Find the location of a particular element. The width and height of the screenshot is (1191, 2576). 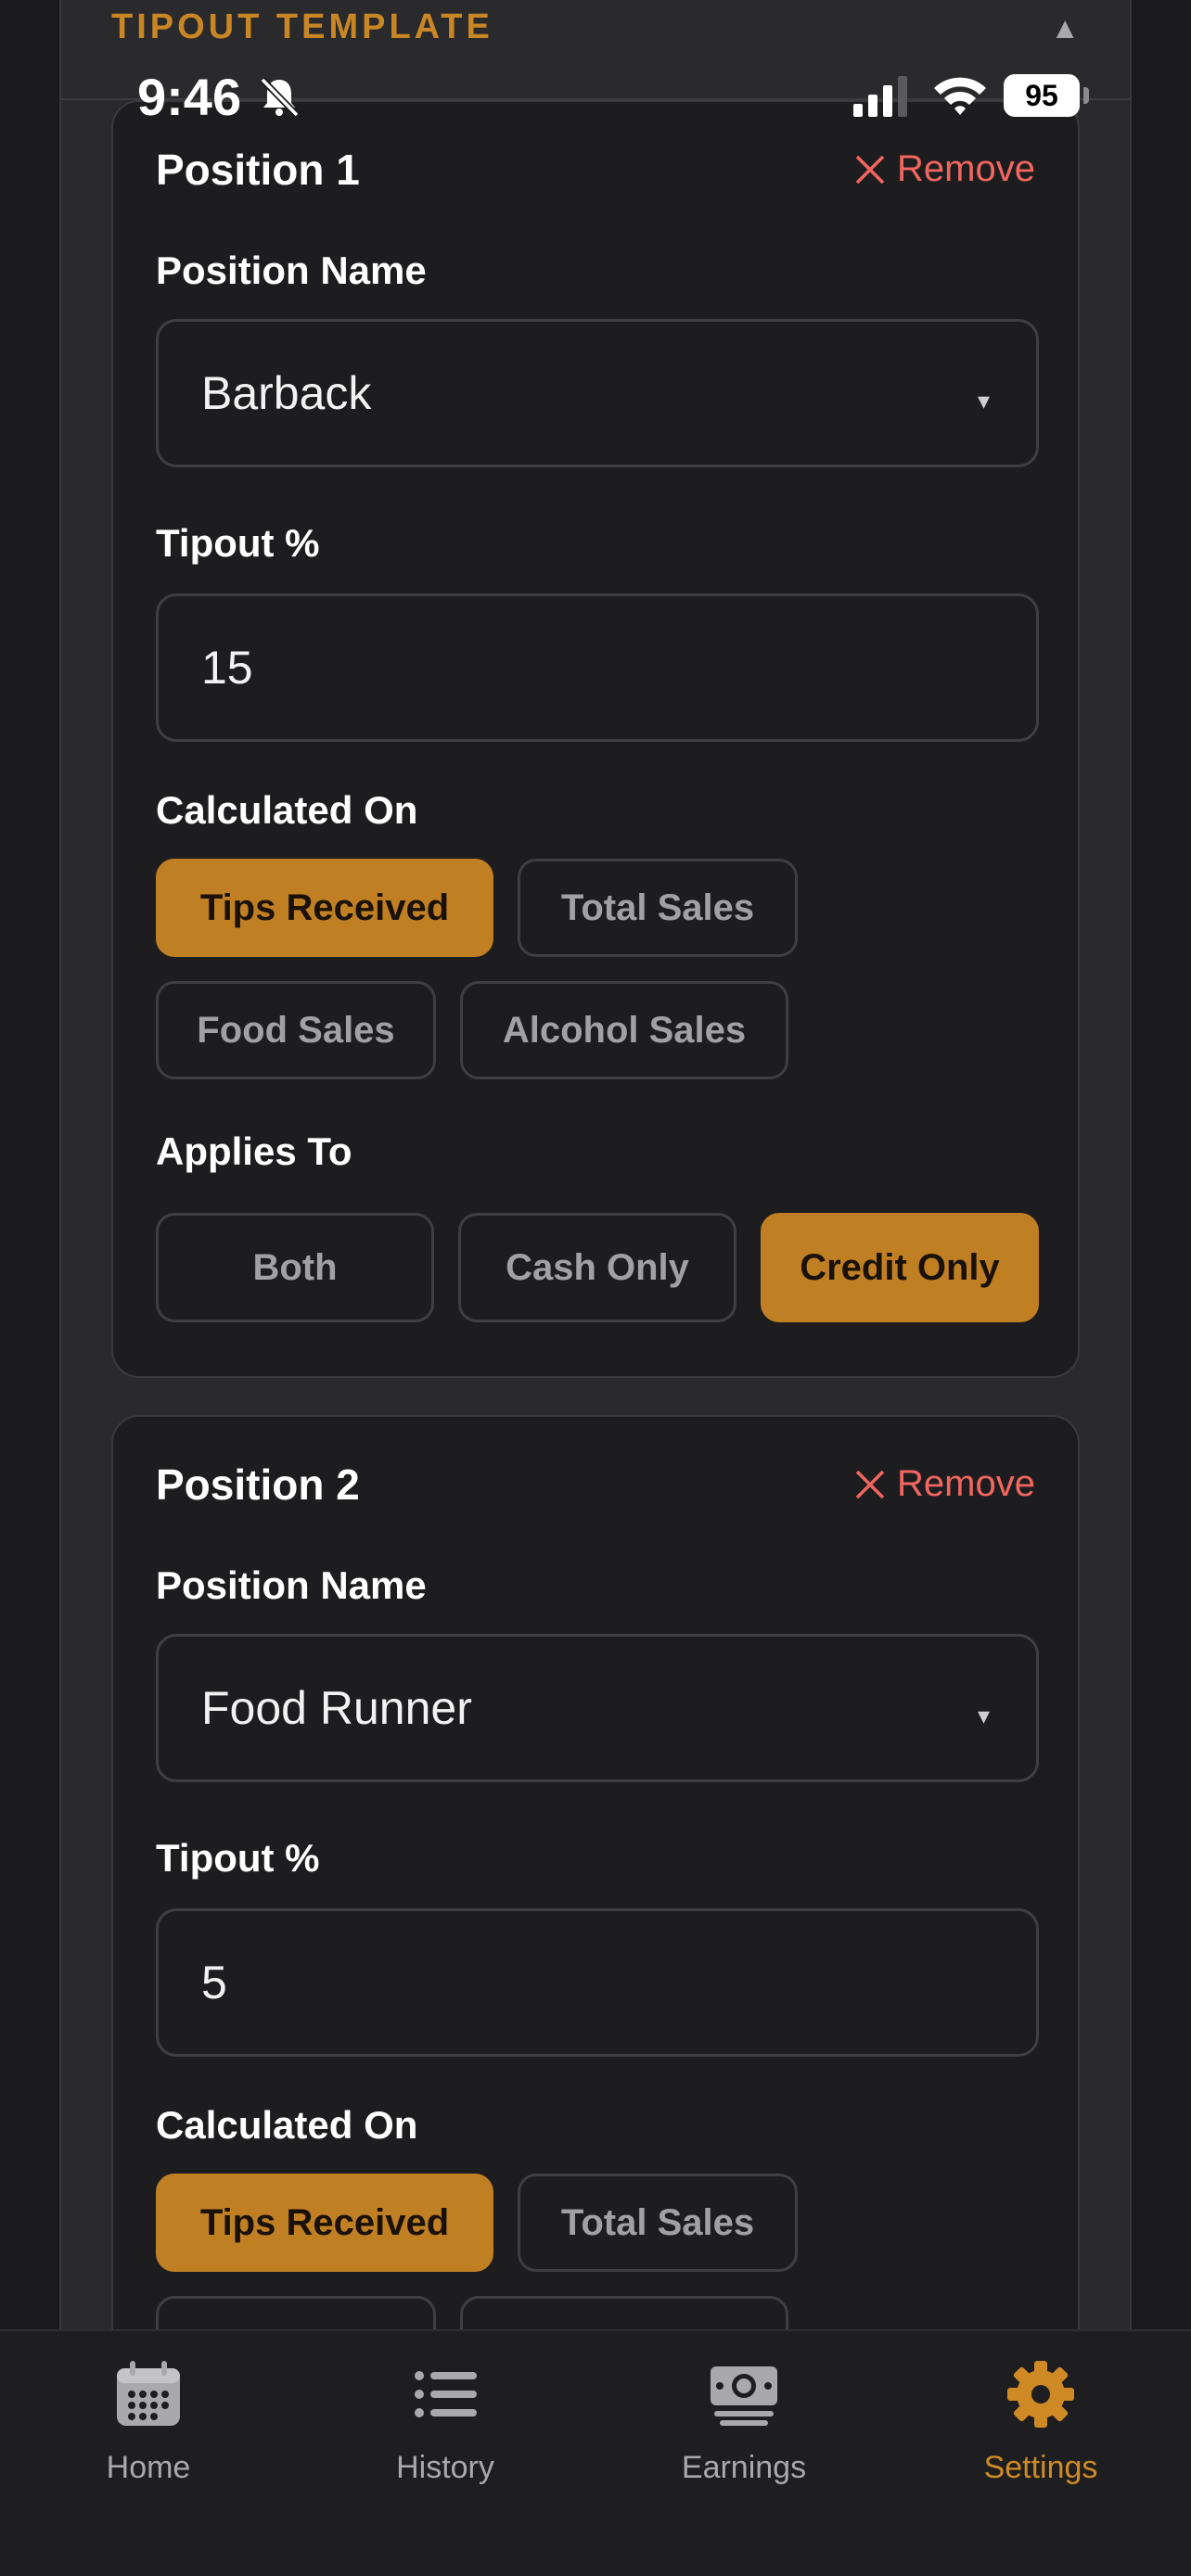

applies-option-credit-only: Credit Only is located at coordinates (900, 1267).